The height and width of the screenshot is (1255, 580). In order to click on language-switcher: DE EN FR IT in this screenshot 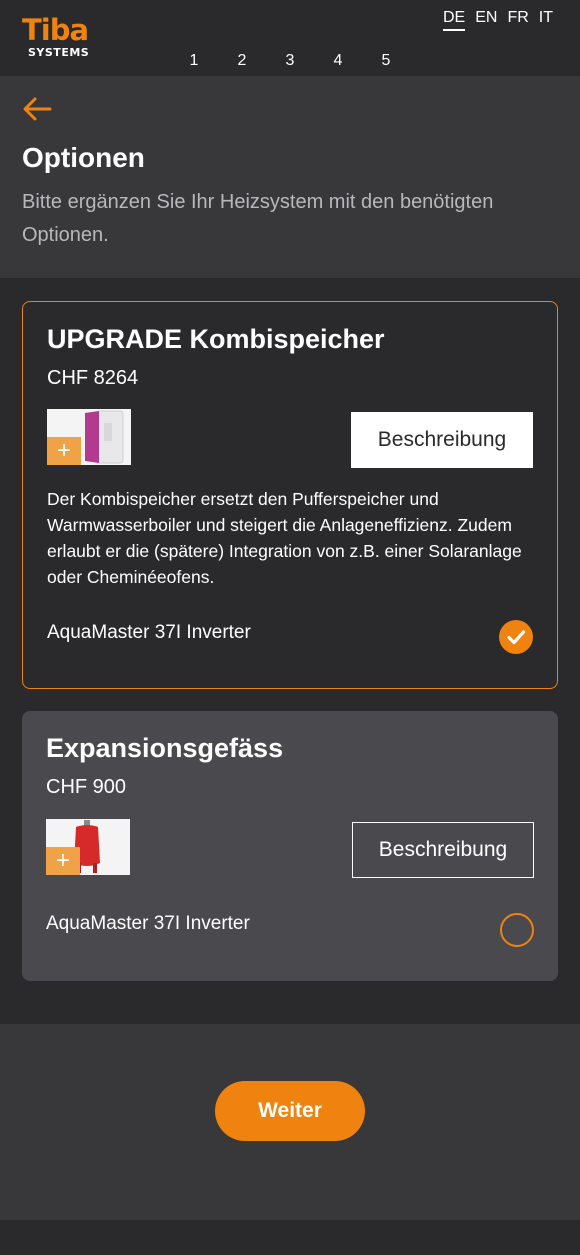, I will do `click(497, 20)`.